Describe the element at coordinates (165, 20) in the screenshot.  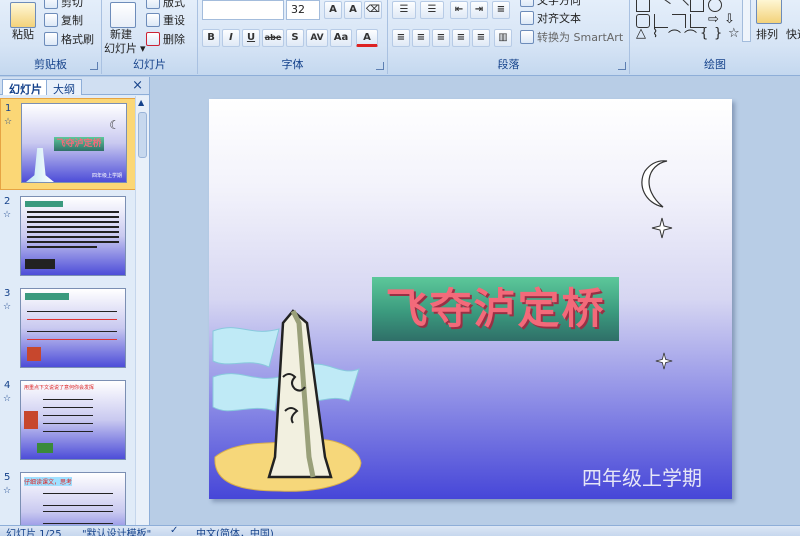
I see `reset-button: 重设` at that location.